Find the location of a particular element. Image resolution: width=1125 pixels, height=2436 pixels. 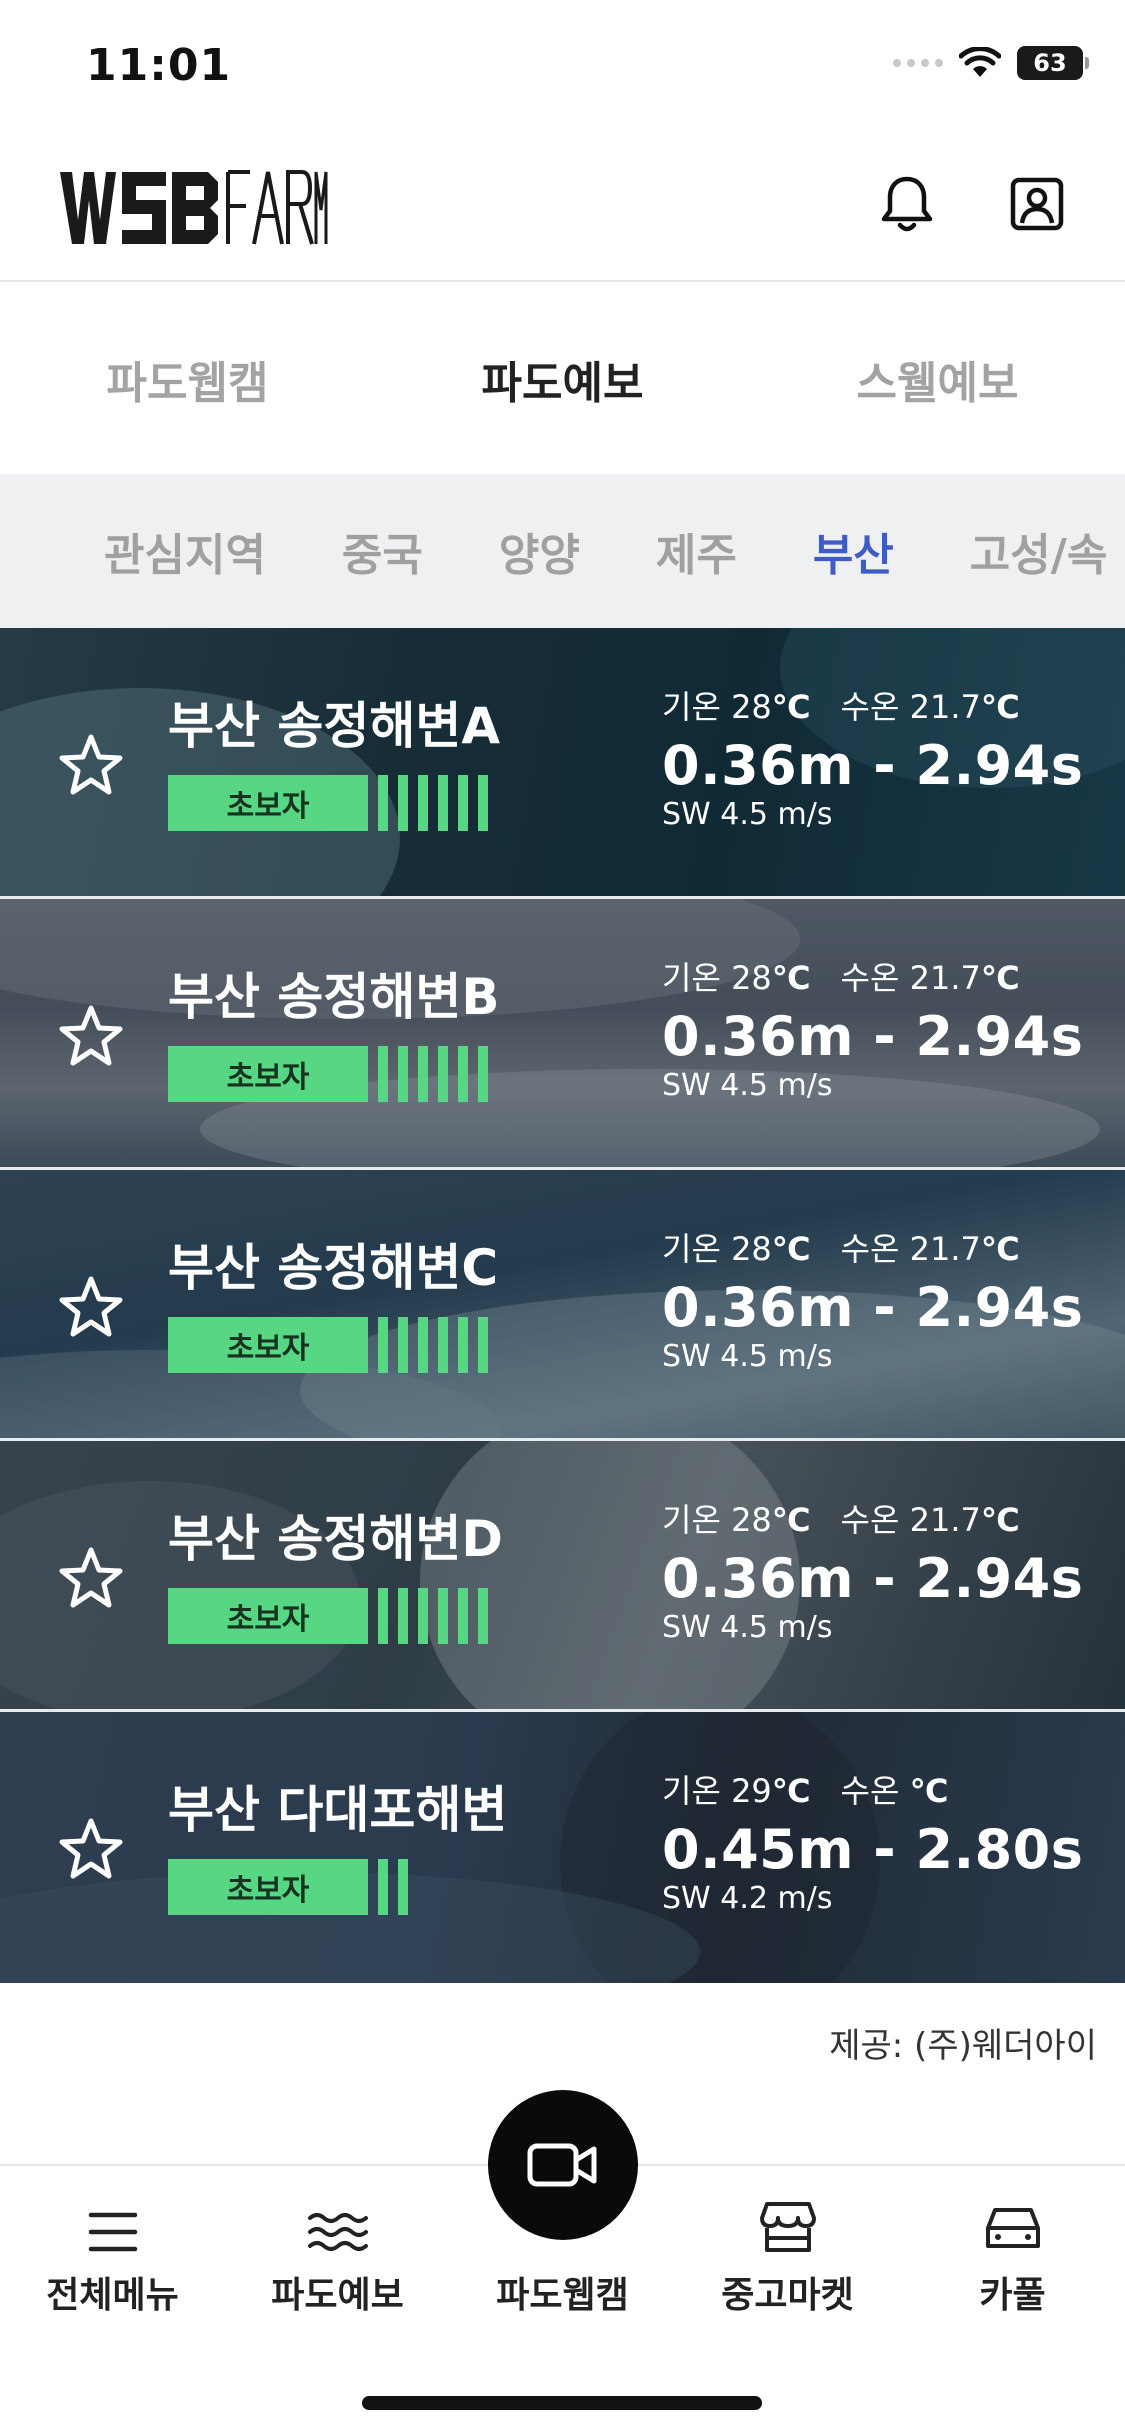

battery-icon: 63 is located at coordinates (1053, 63).